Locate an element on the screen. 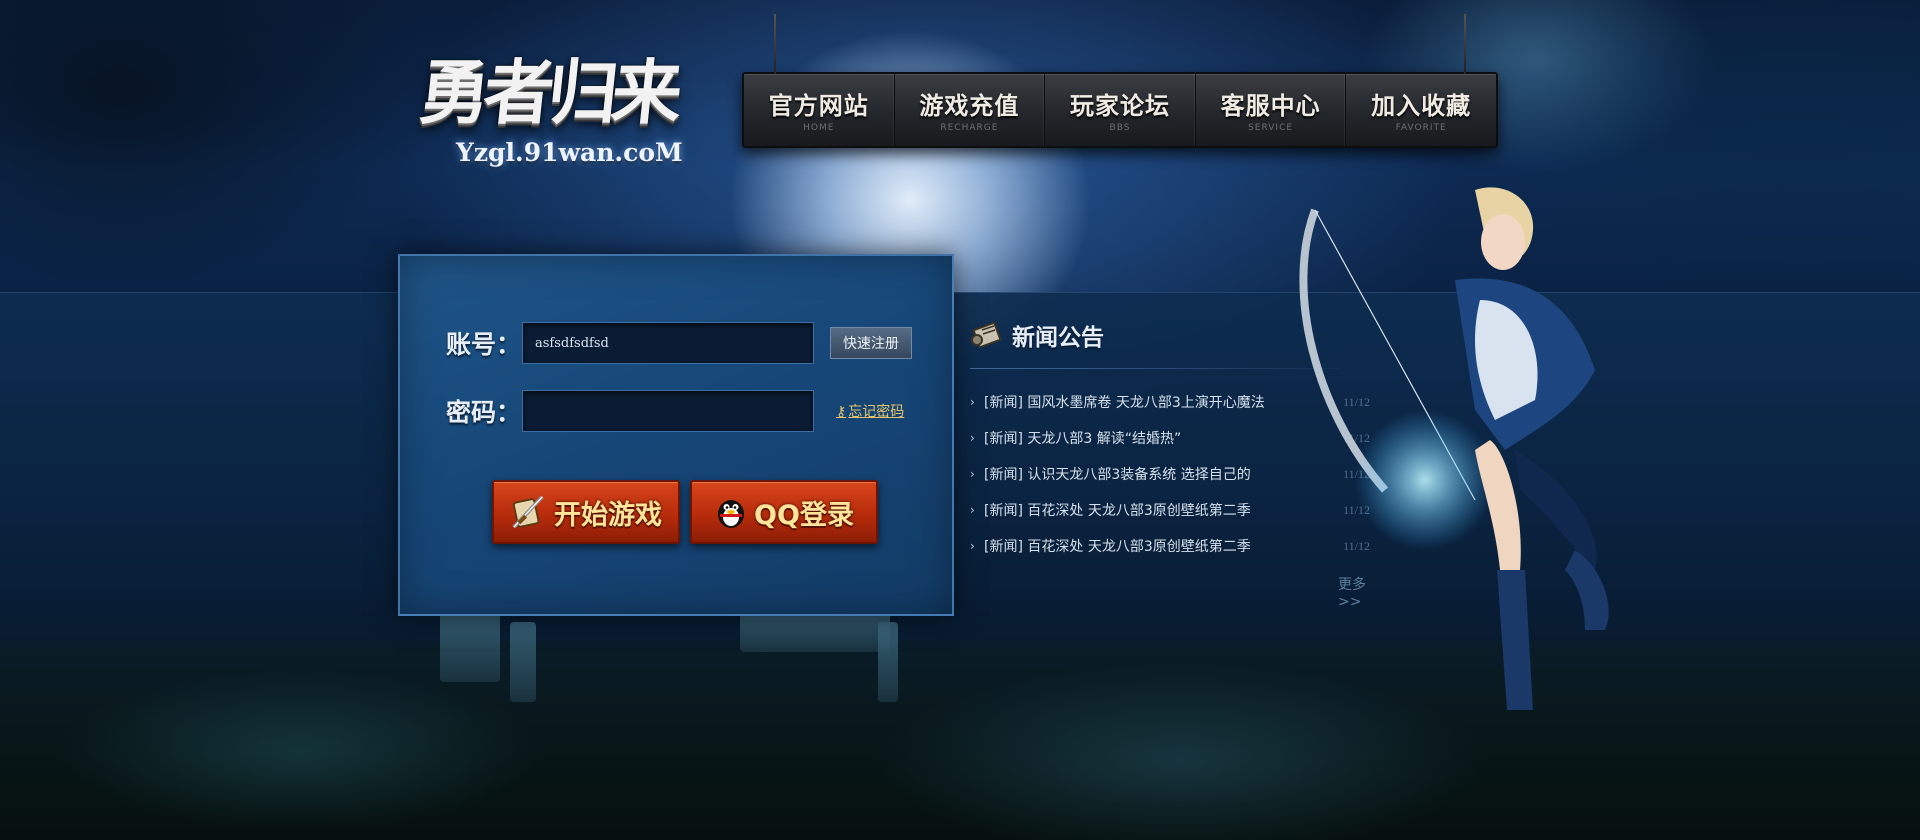  archer-character-art is located at coordinates (1454, 448).